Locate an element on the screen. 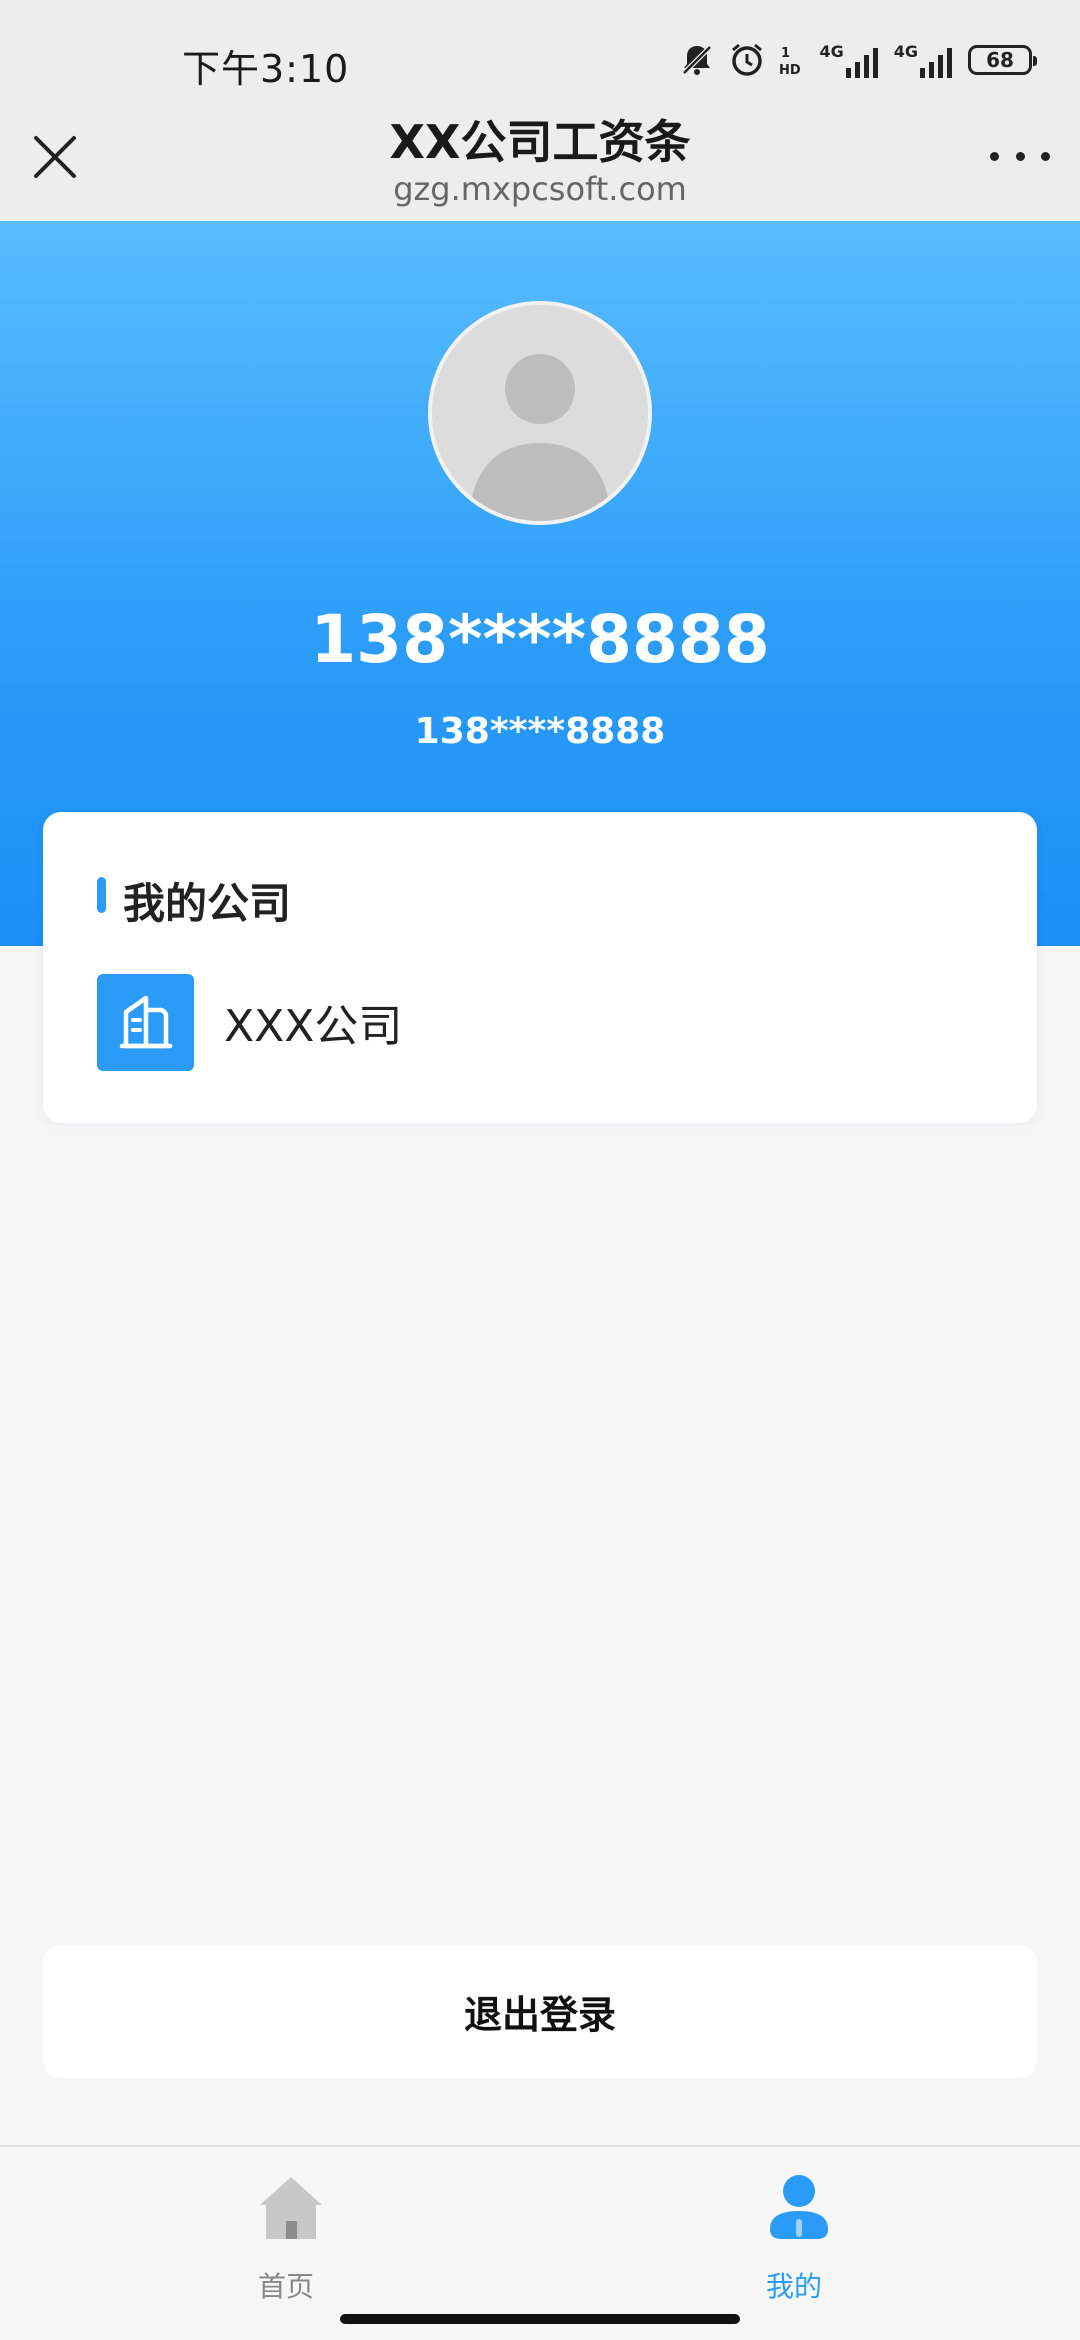 Image resolution: width=1080 pixels, height=2340 pixels. building-icon is located at coordinates (145, 1022).